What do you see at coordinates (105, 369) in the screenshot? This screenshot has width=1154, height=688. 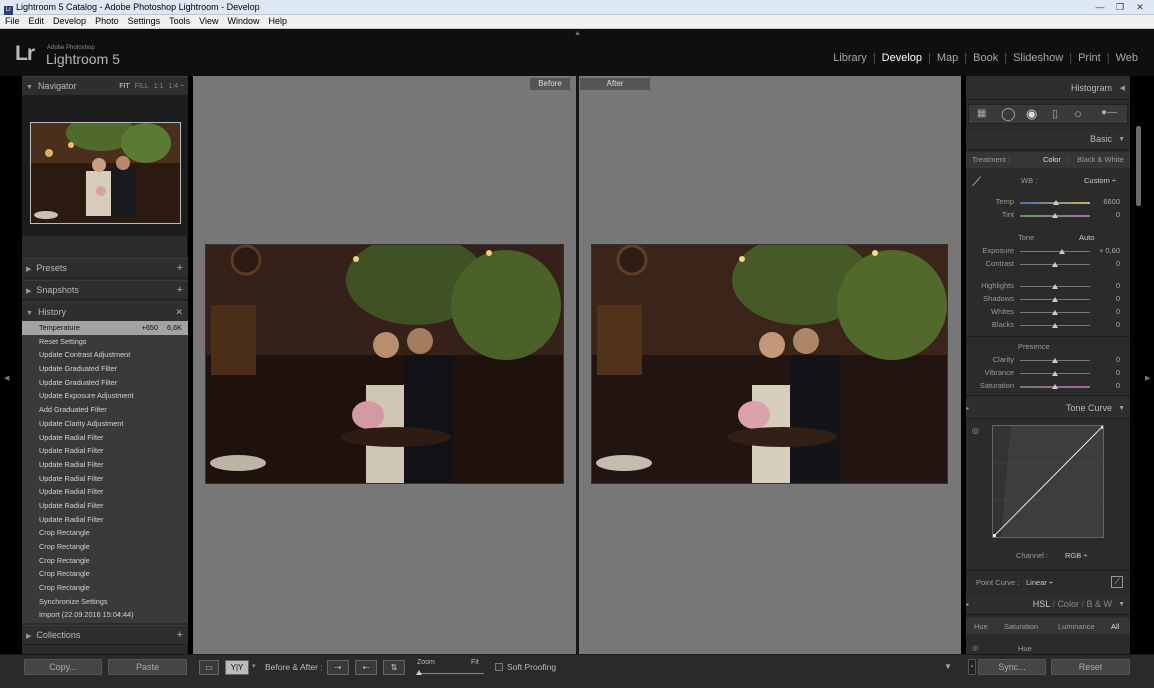 I see `history-step: Update Graduated Filter` at bounding box center [105, 369].